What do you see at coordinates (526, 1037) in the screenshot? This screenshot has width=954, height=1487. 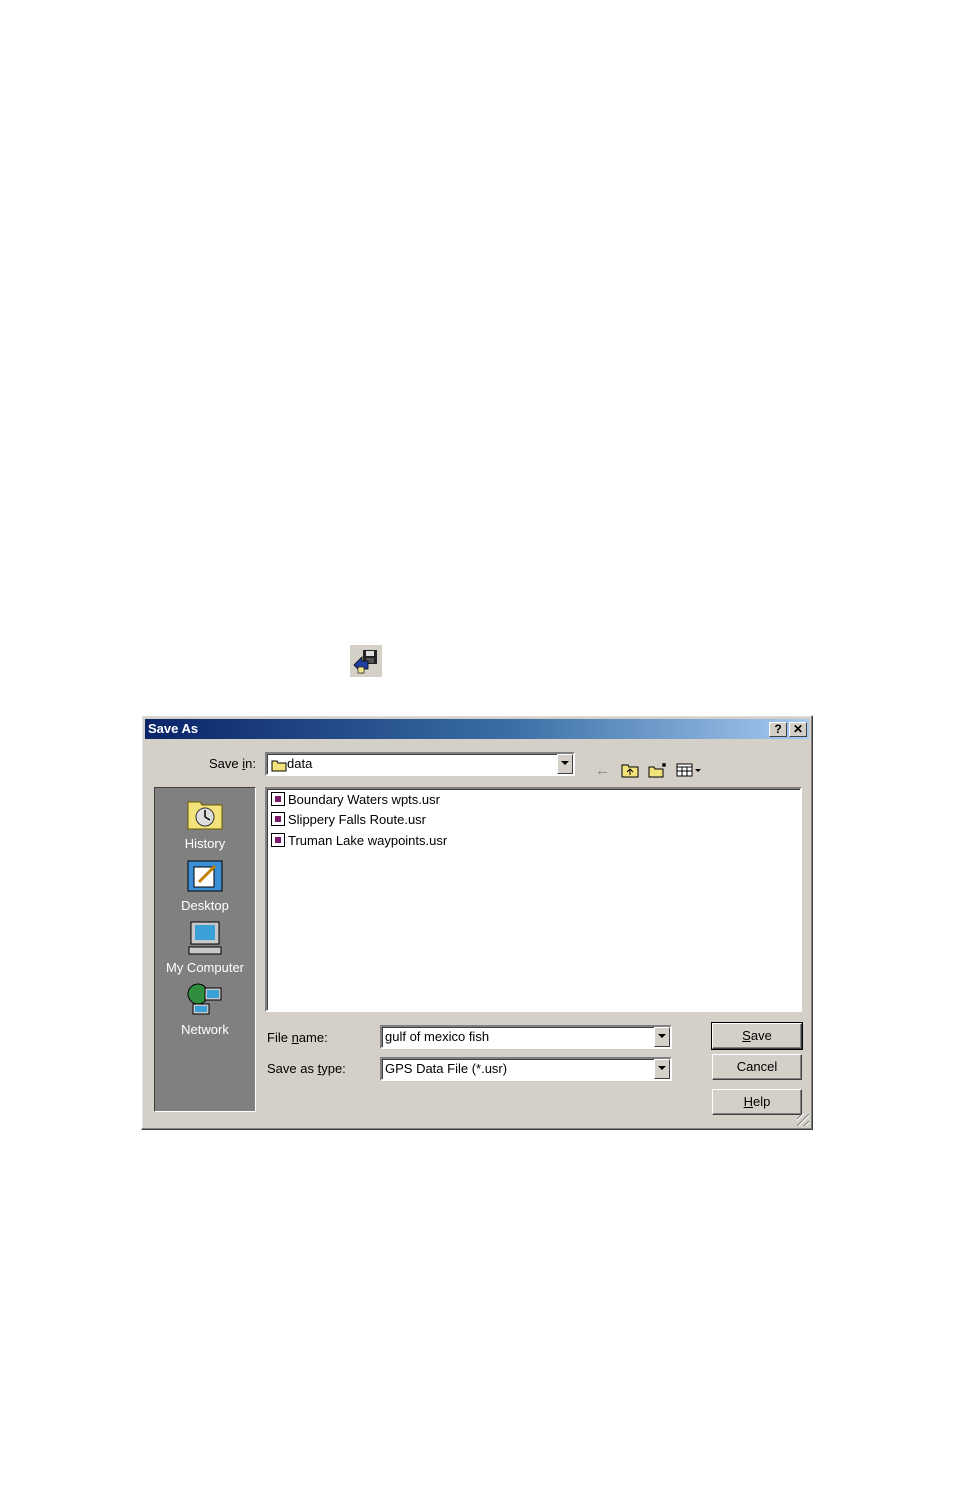 I see `file-name-field: gulf of mexico fish` at bounding box center [526, 1037].